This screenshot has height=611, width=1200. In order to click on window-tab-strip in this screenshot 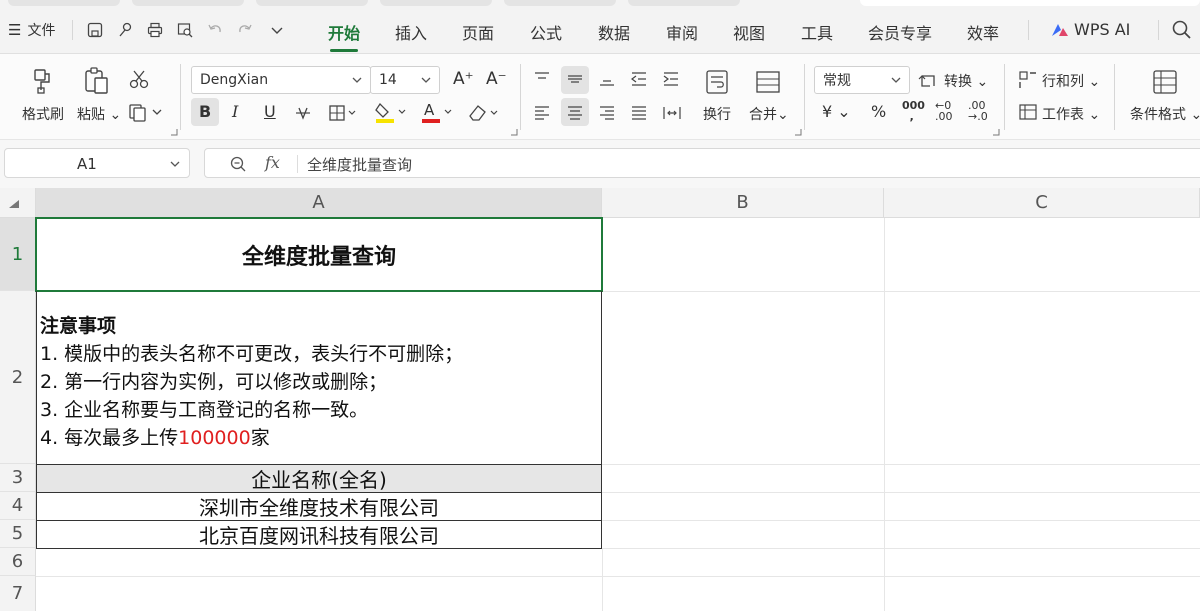, I will do `click(560, 3)`.